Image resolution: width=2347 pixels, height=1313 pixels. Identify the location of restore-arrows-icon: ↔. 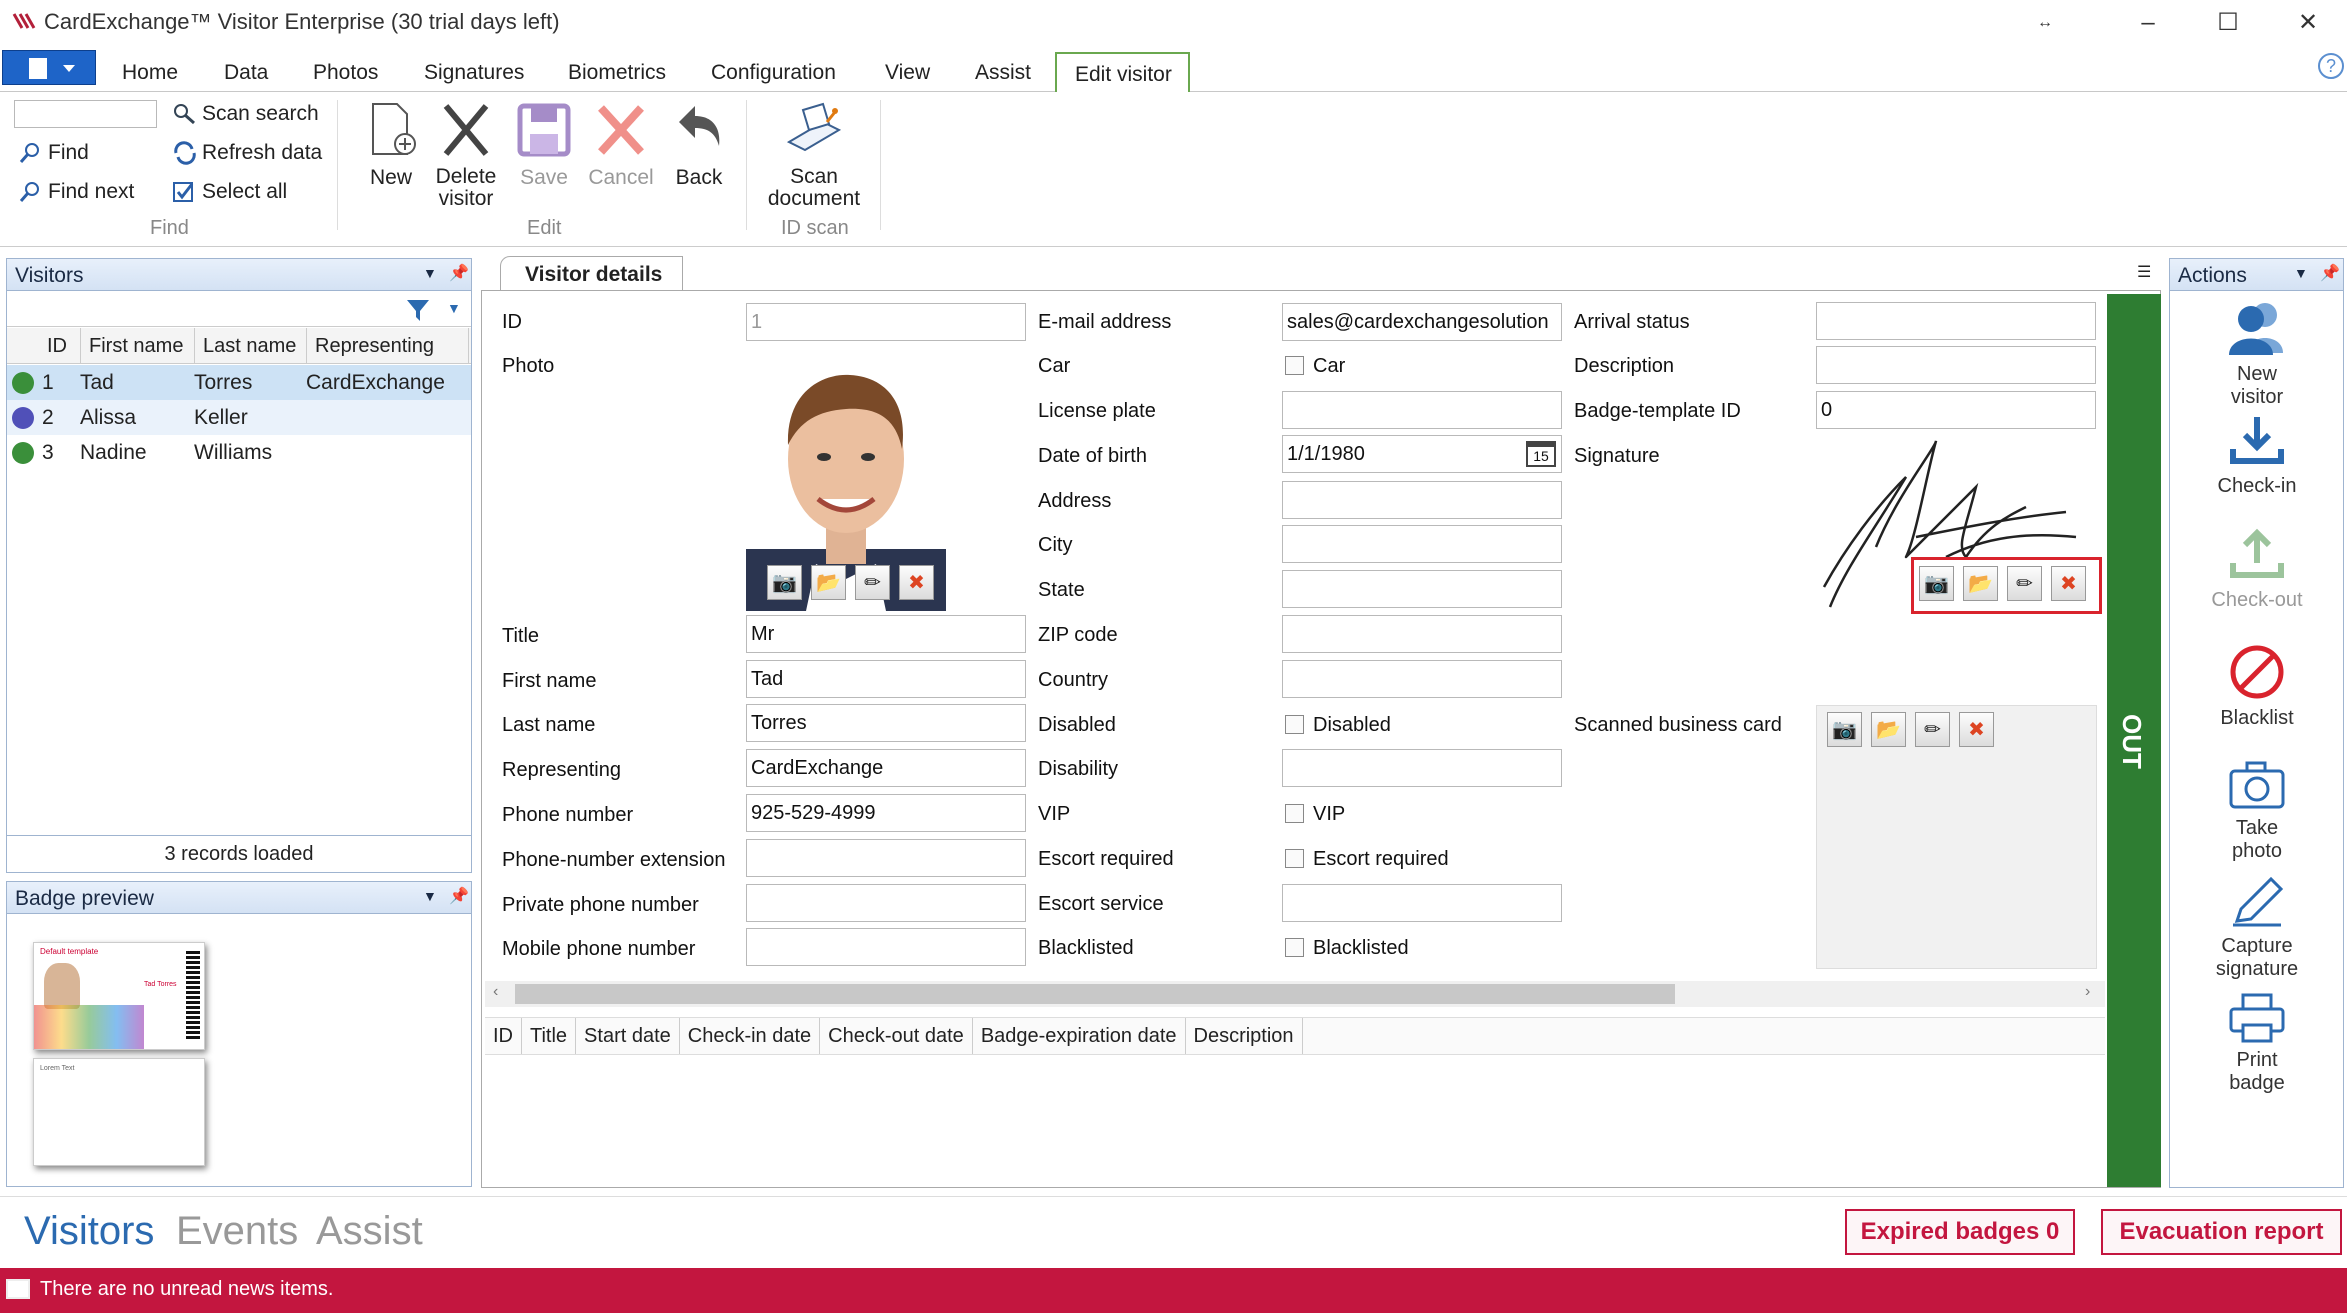
(2045, 22).